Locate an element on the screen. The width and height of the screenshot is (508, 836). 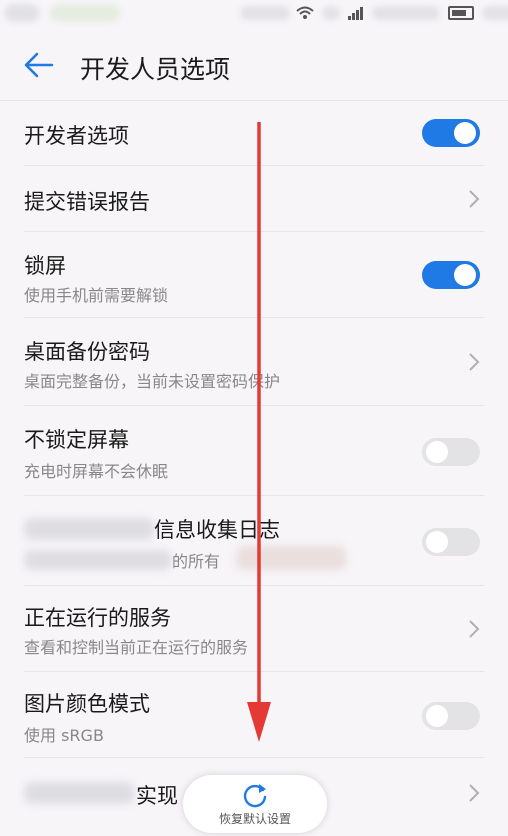
status-bar is located at coordinates (254, 14).